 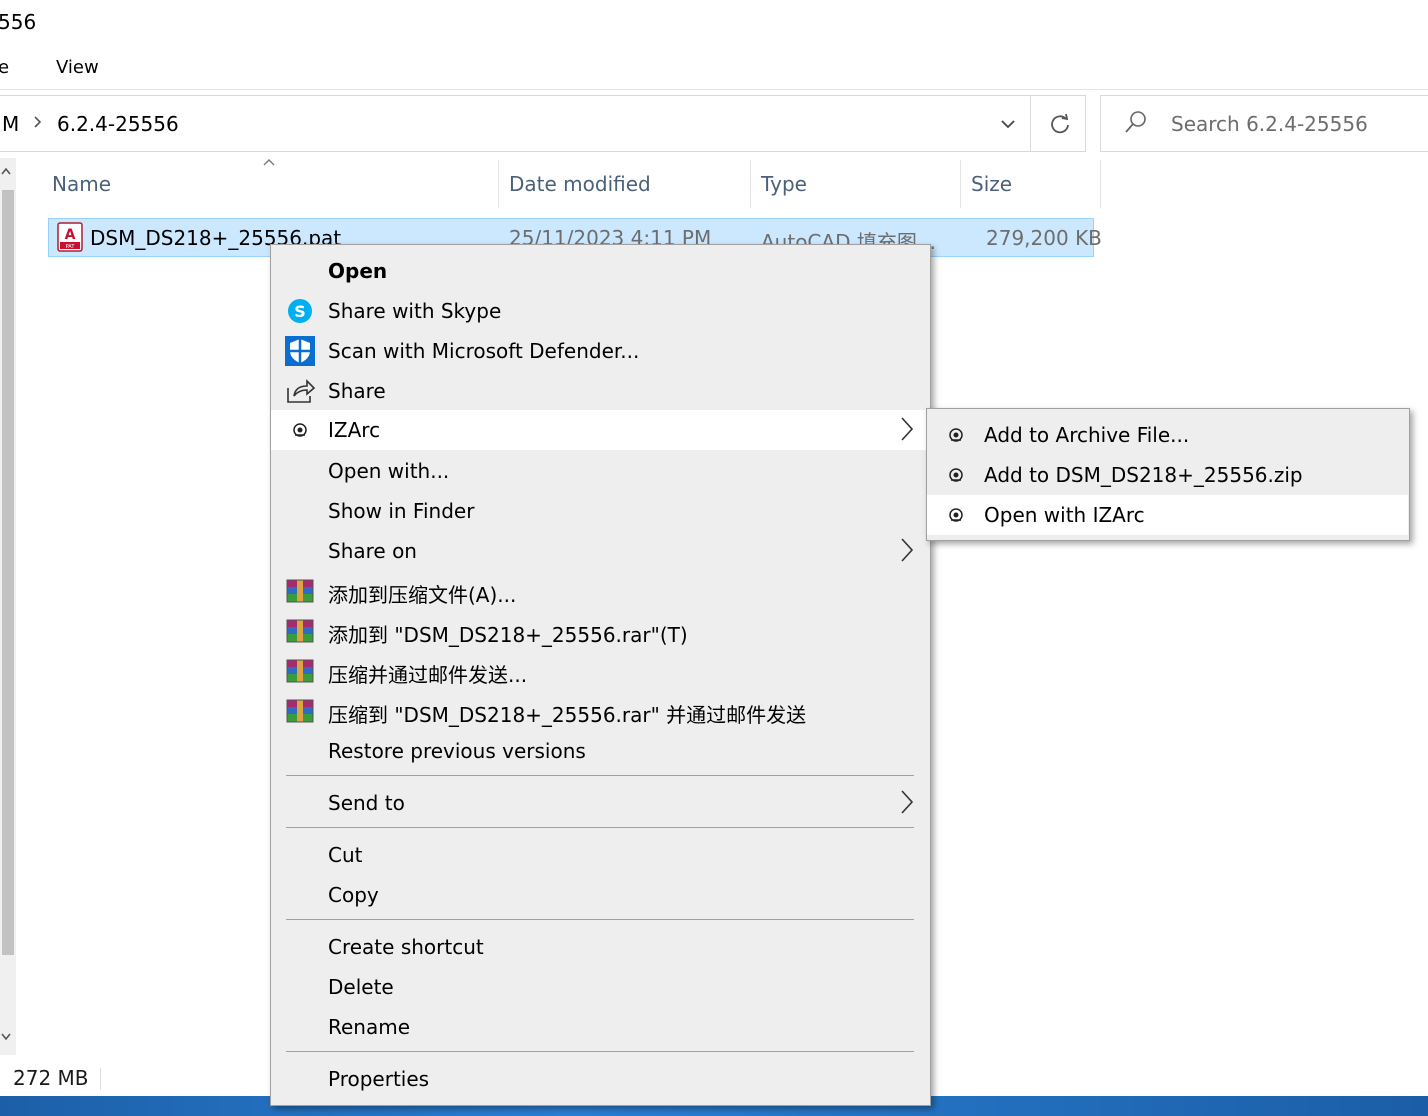 What do you see at coordinates (600, 551) in the screenshot?
I see `menu-item-share-on: Share on` at bounding box center [600, 551].